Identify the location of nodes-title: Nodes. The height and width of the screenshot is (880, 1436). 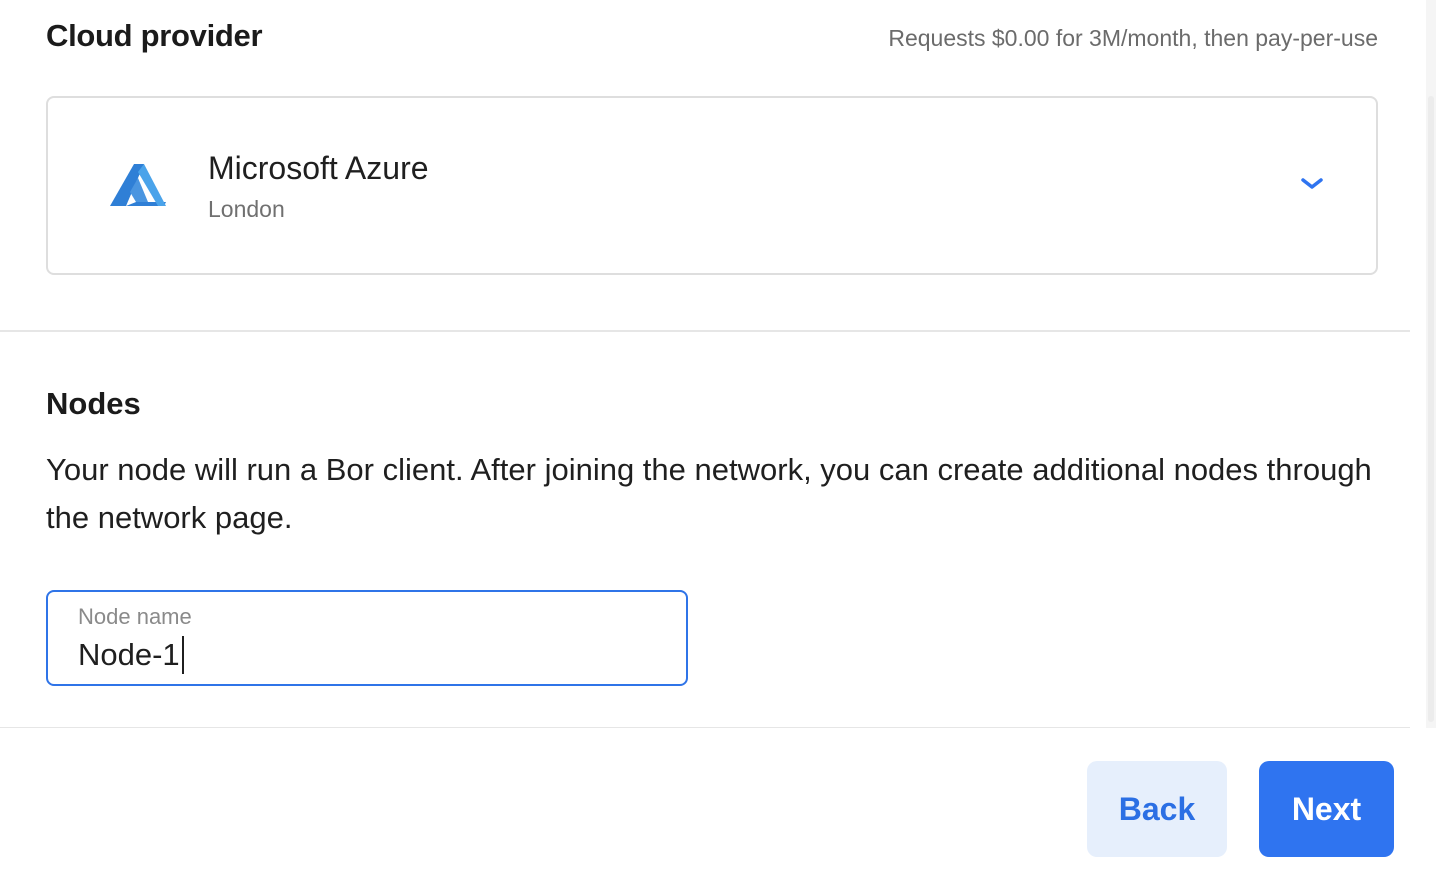
(93, 403).